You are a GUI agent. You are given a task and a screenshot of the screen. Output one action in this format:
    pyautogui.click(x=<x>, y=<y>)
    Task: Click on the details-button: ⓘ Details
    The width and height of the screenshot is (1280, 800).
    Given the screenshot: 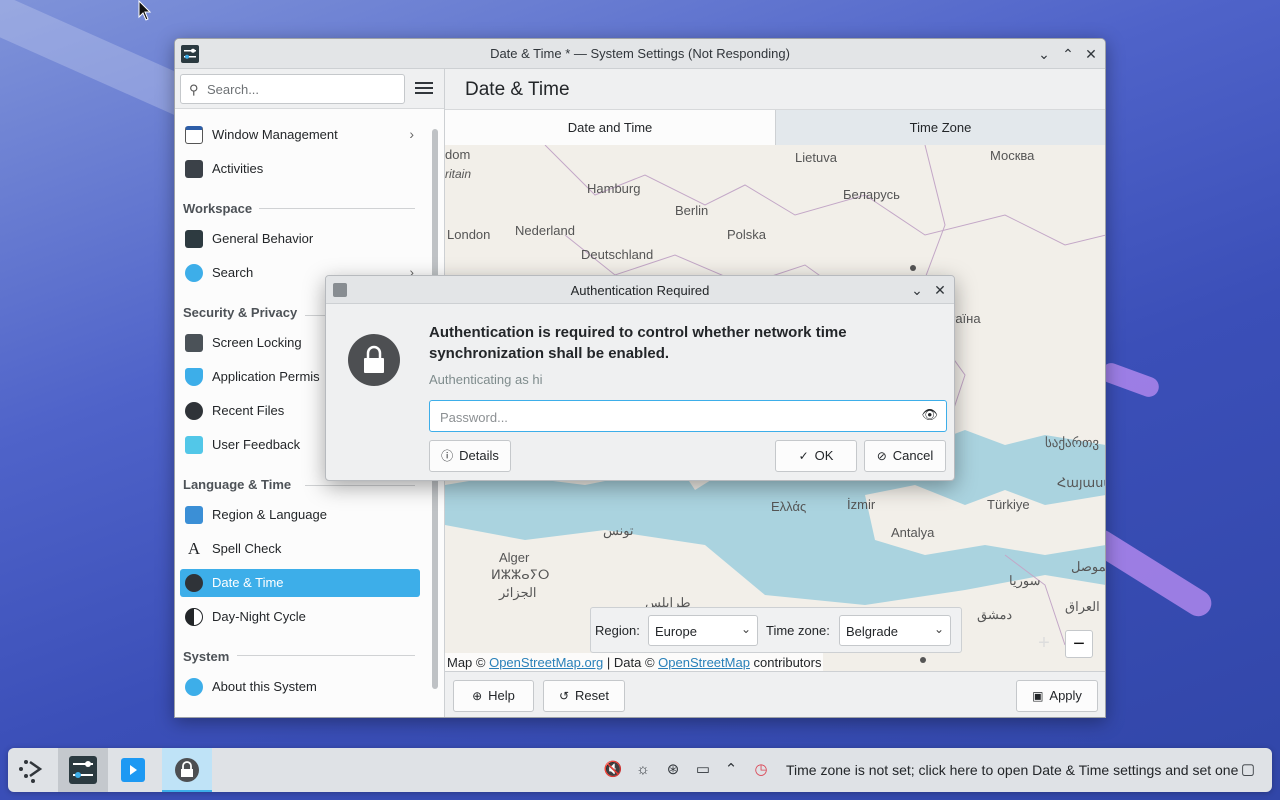 What is the action you would take?
    pyautogui.click(x=470, y=456)
    